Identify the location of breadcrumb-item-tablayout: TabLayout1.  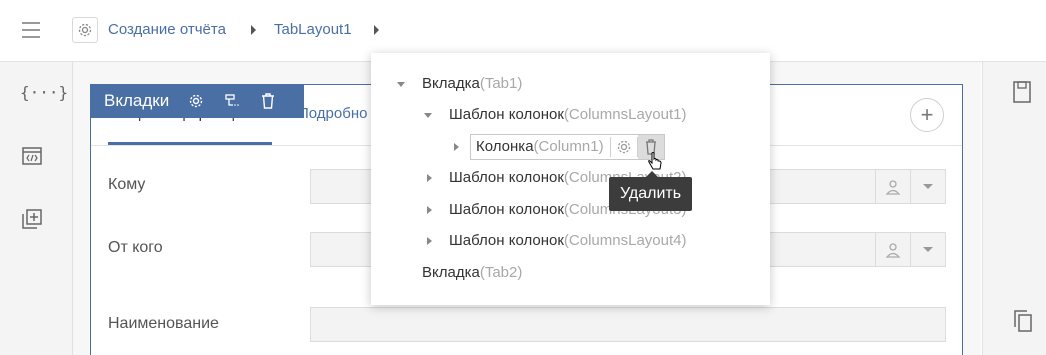
(313, 29).